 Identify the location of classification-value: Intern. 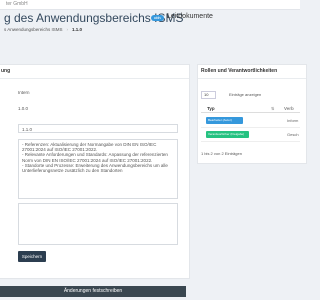
(24, 92).